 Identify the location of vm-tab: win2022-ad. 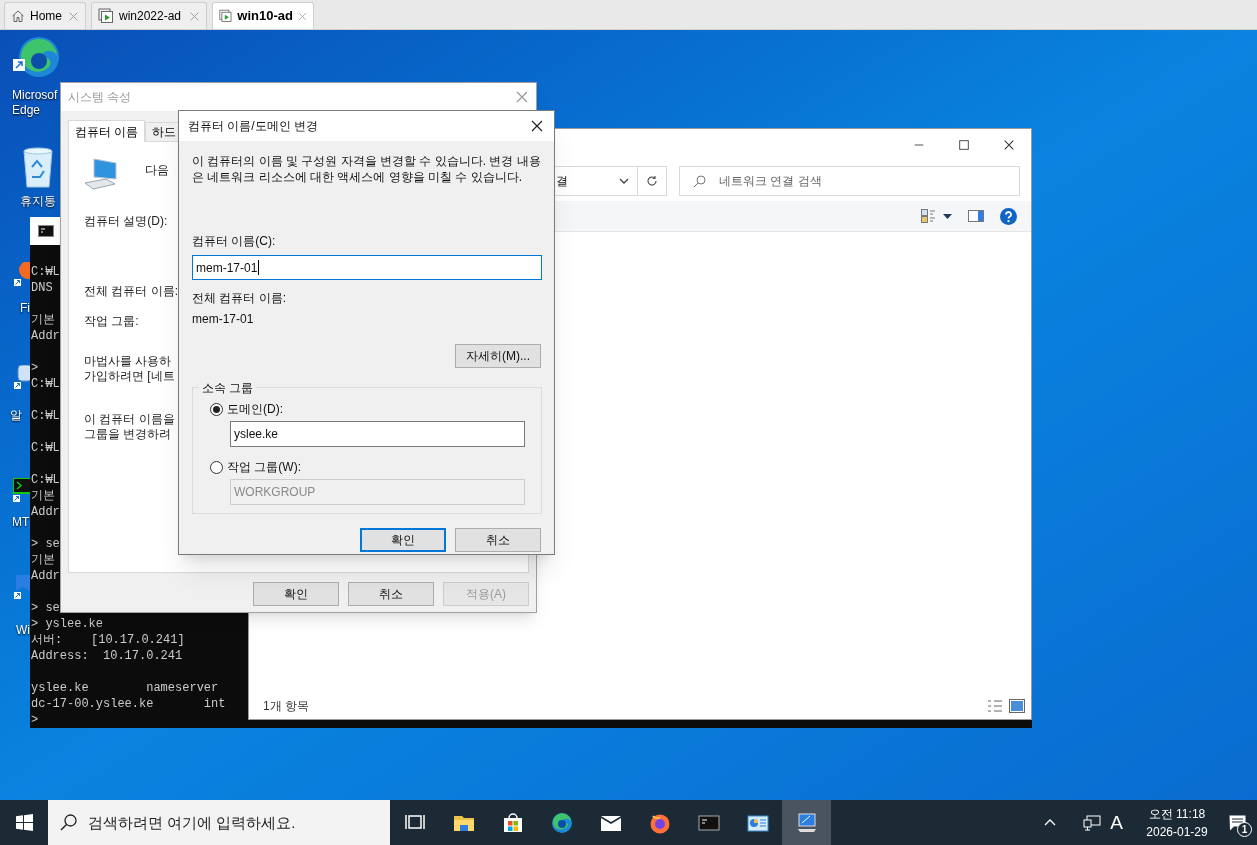
(149, 15).